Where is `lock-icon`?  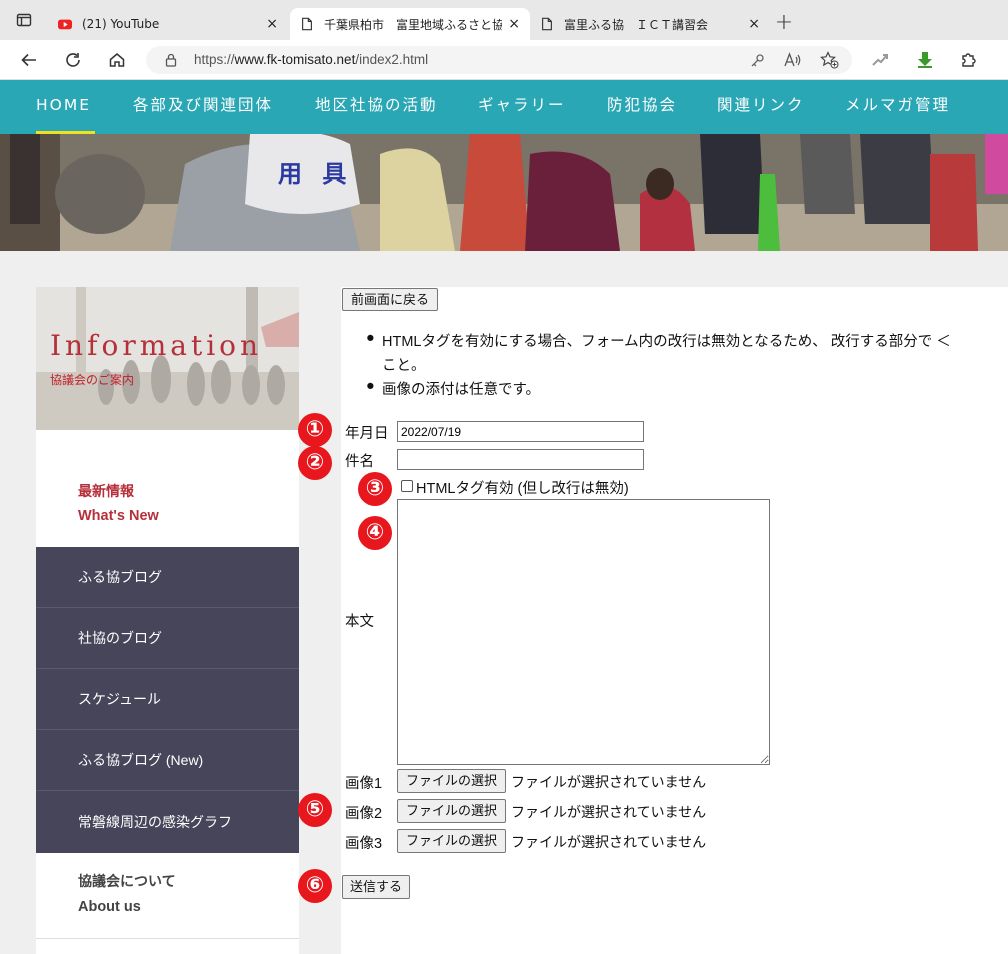 lock-icon is located at coordinates (171, 60).